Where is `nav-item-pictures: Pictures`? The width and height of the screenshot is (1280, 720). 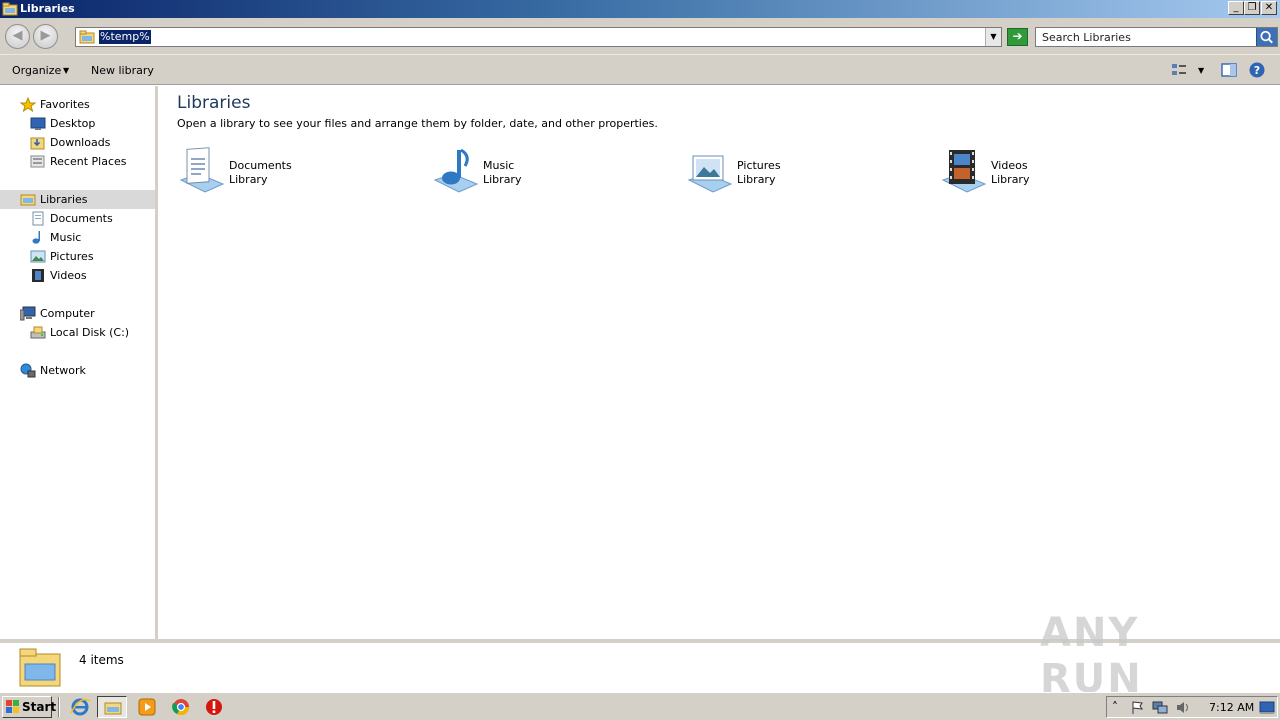
nav-item-pictures: Pictures is located at coordinates (92, 256).